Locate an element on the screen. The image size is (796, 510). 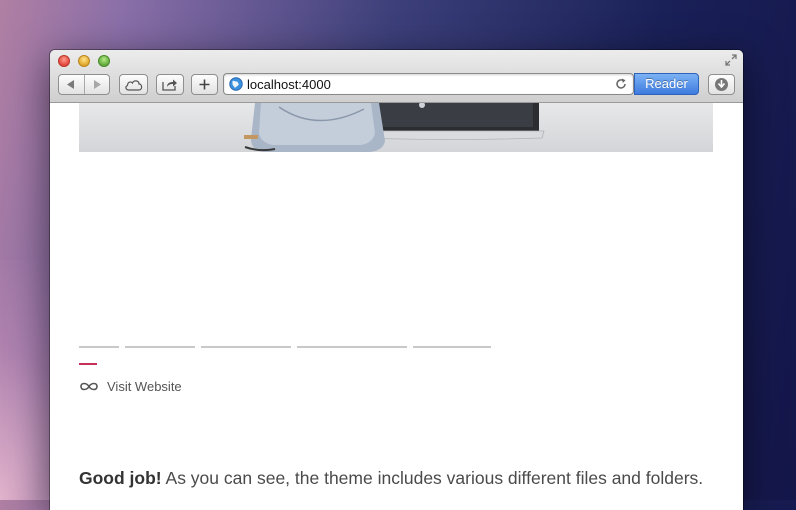
downloads-button is located at coordinates (721, 84).